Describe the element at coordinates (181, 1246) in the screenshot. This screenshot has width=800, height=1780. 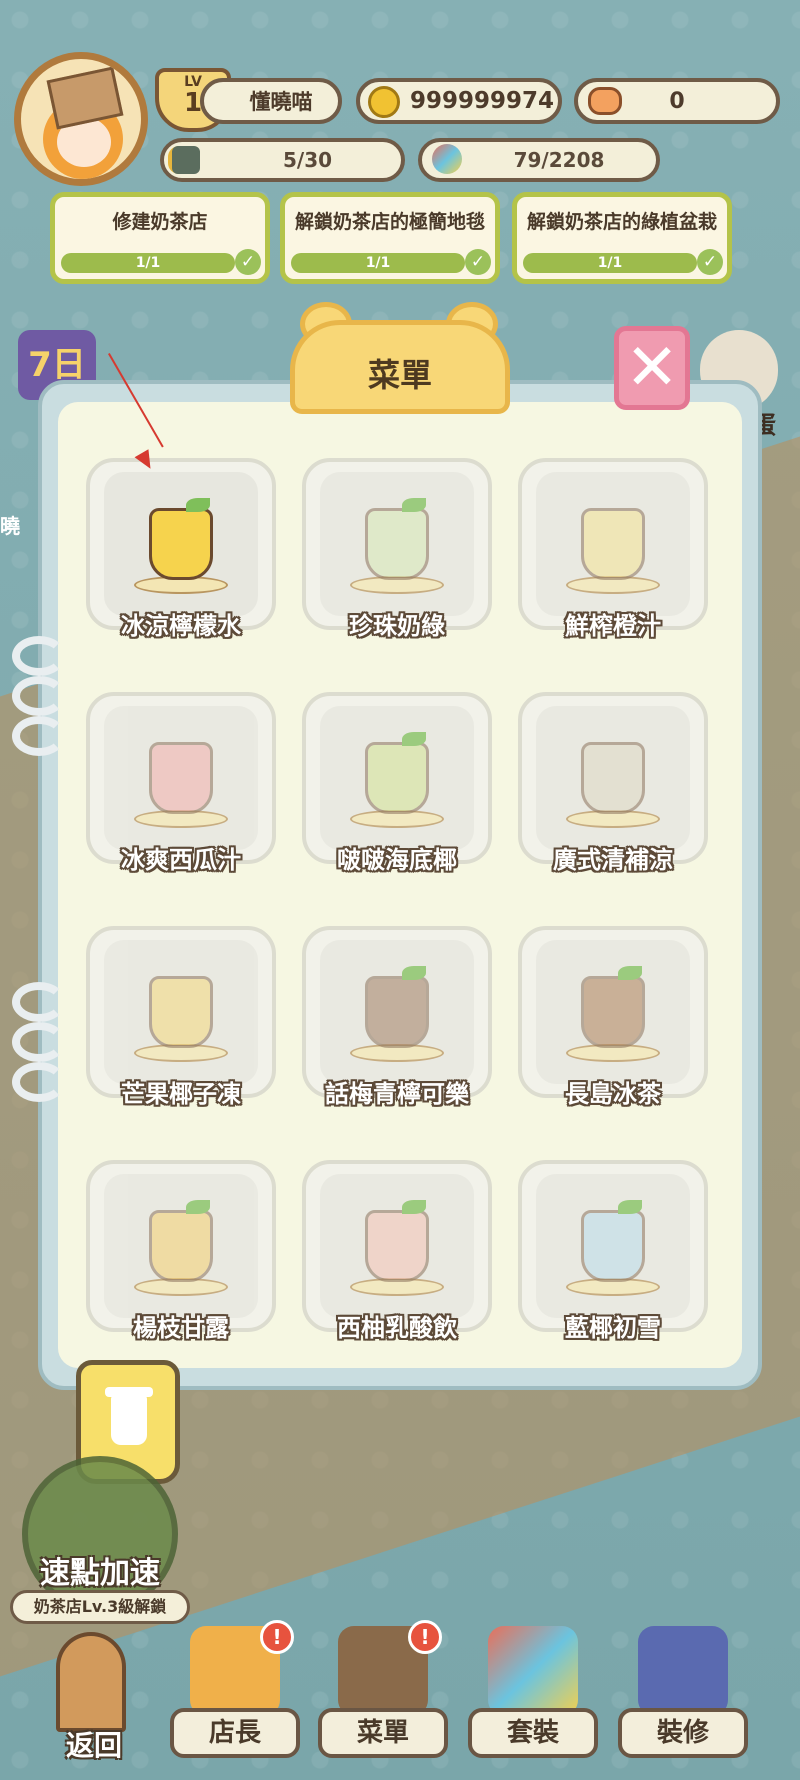
I see `mango-sago-icon` at that location.